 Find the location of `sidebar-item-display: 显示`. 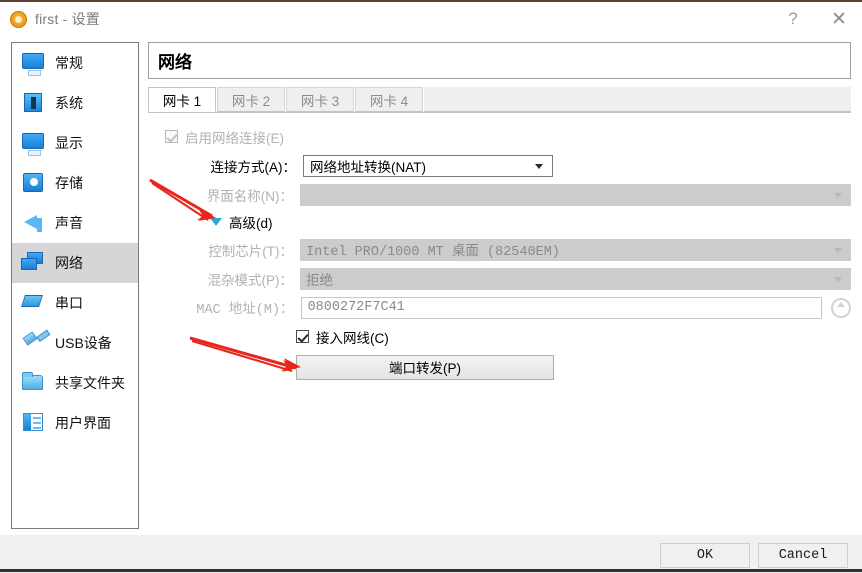

sidebar-item-display: 显示 is located at coordinates (75, 143).